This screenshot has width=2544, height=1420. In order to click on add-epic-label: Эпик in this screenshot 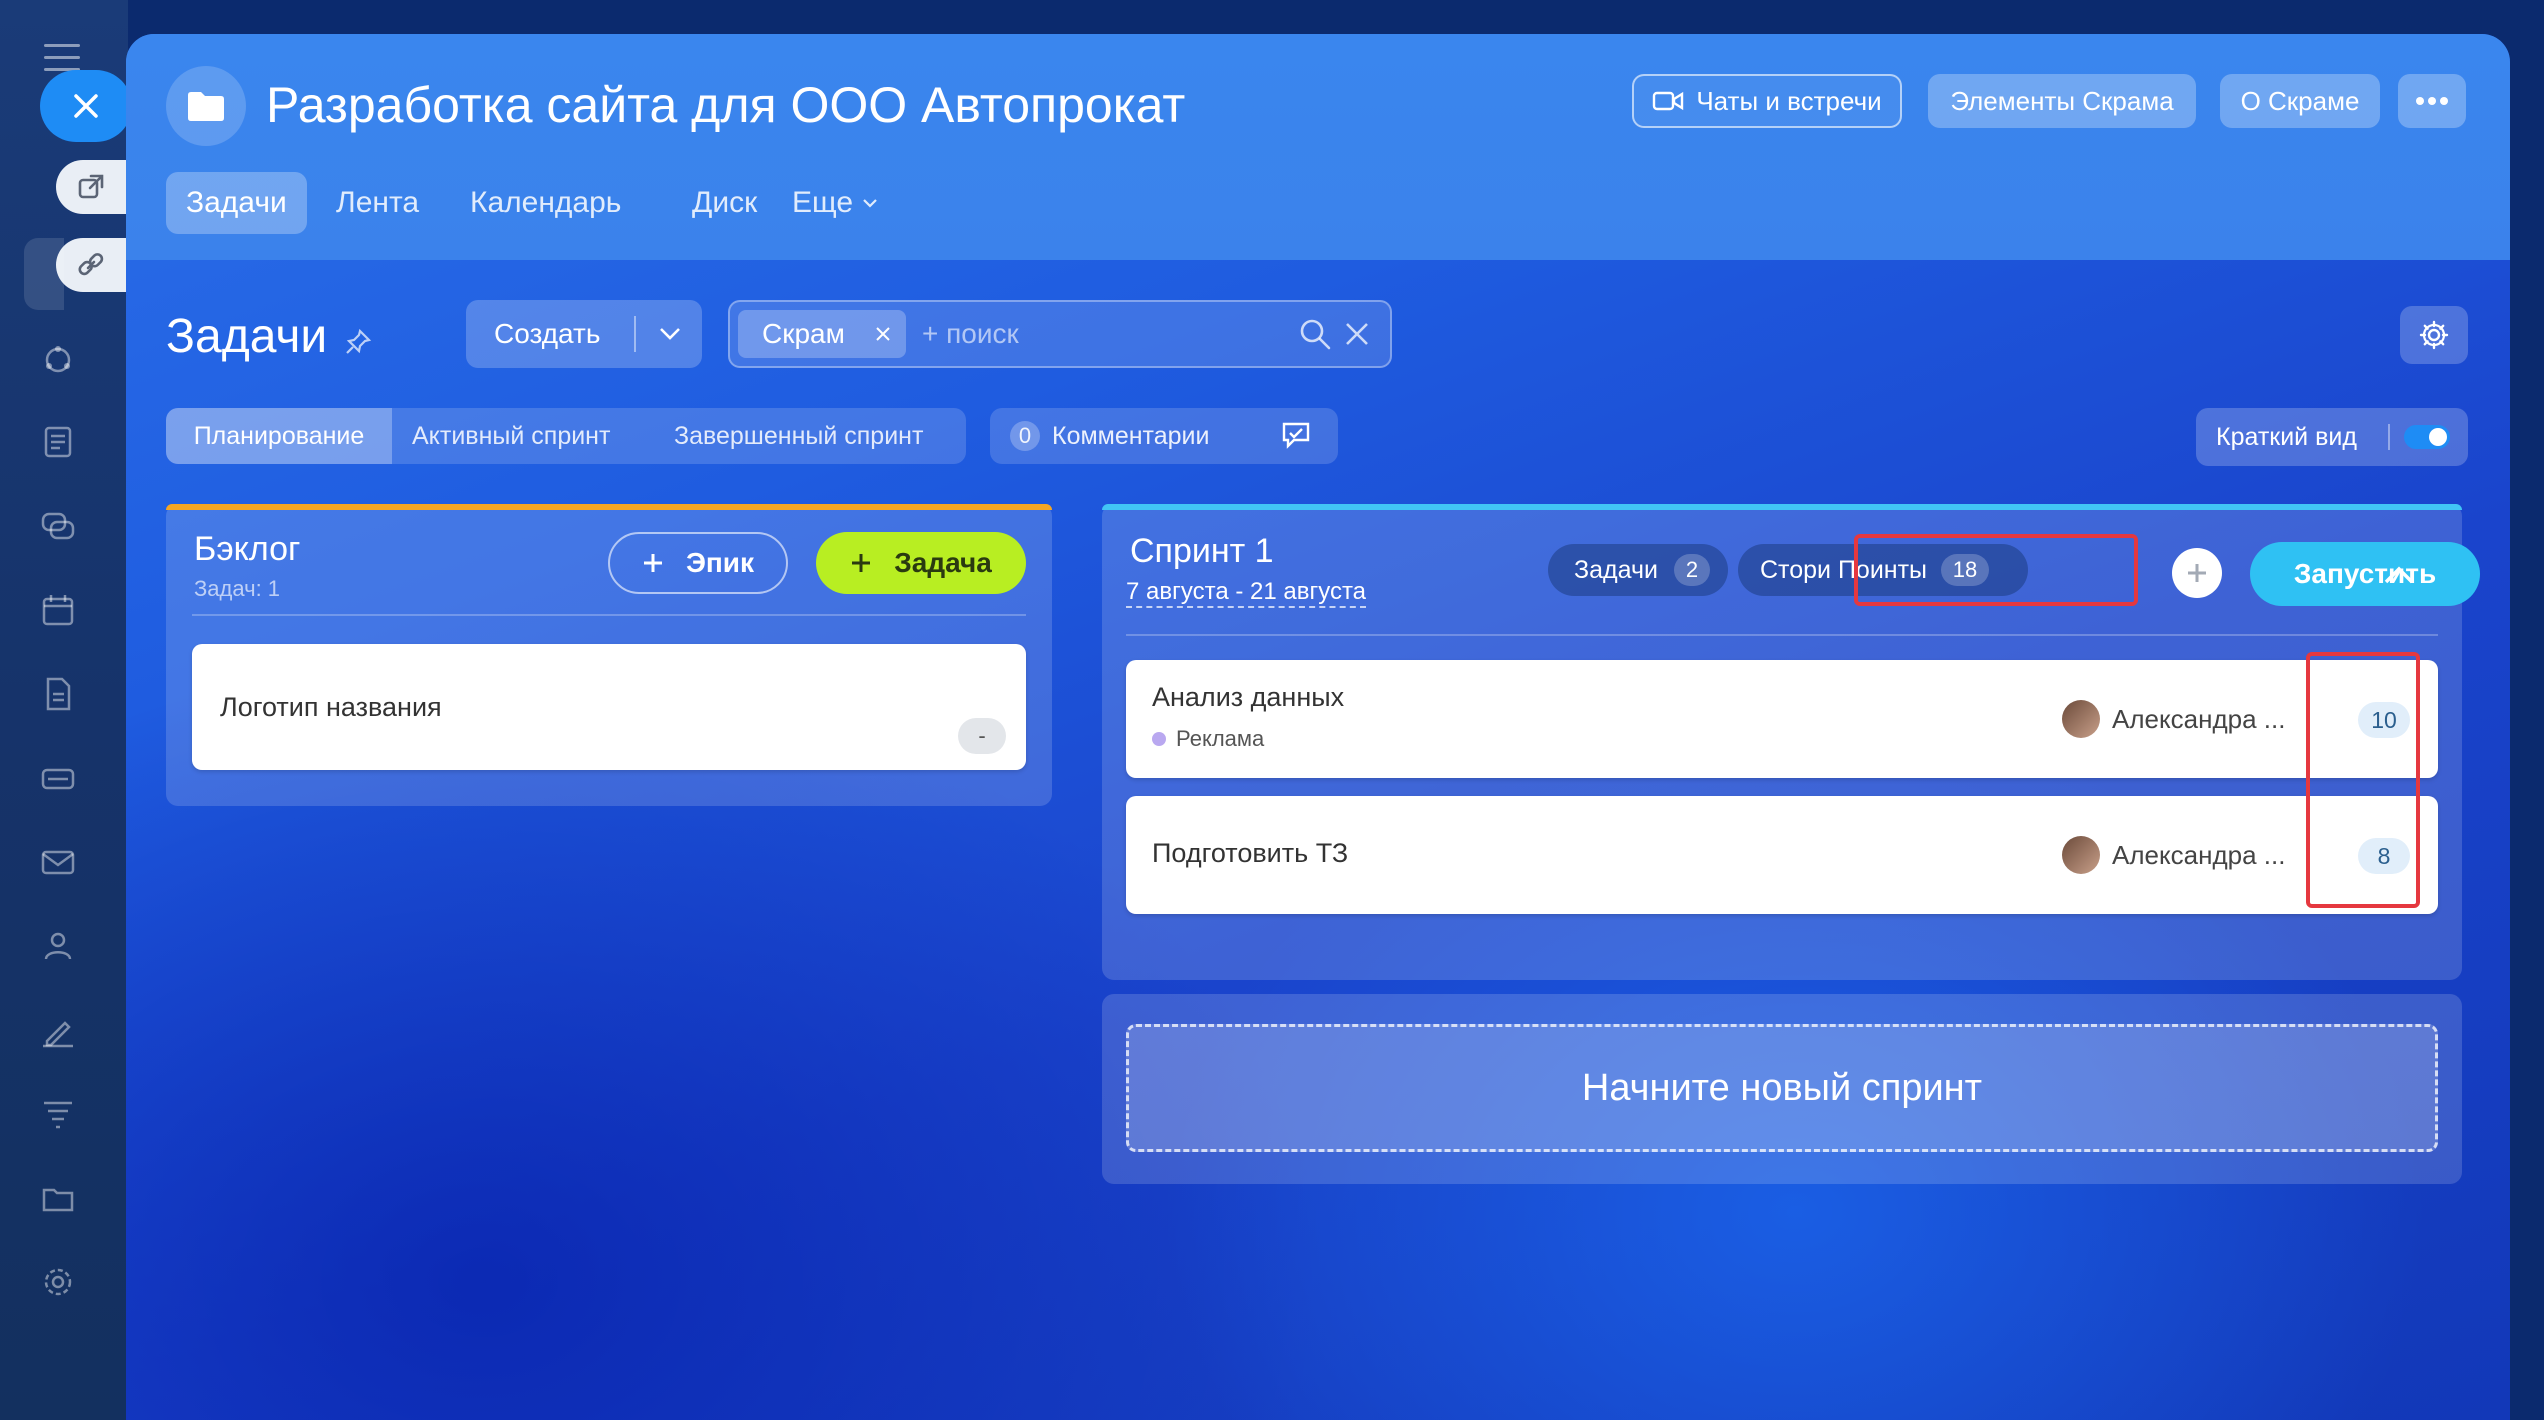, I will do `click(720, 562)`.